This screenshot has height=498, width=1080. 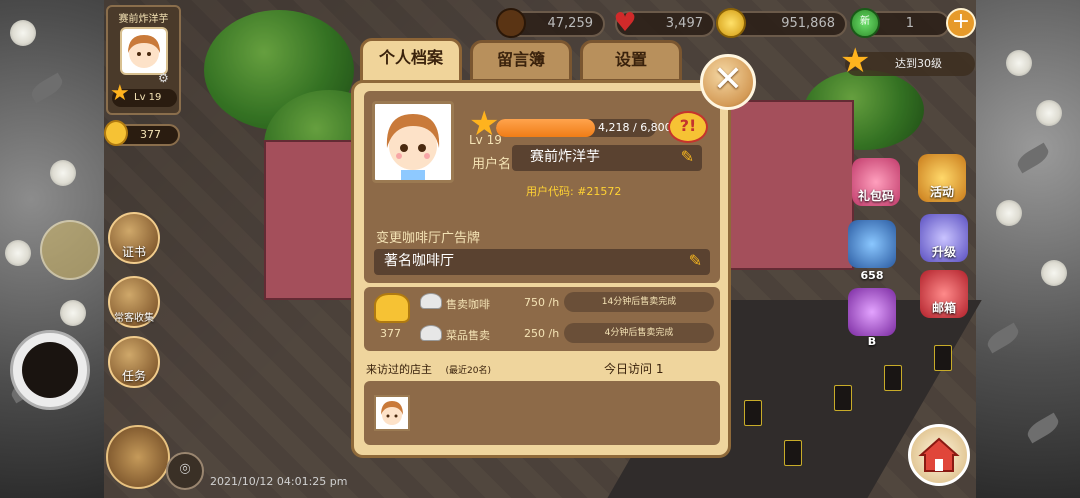 What do you see at coordinates (413, 142) in the screenshot?
I see `dialog-avatar` at bounding box center [413, 142].